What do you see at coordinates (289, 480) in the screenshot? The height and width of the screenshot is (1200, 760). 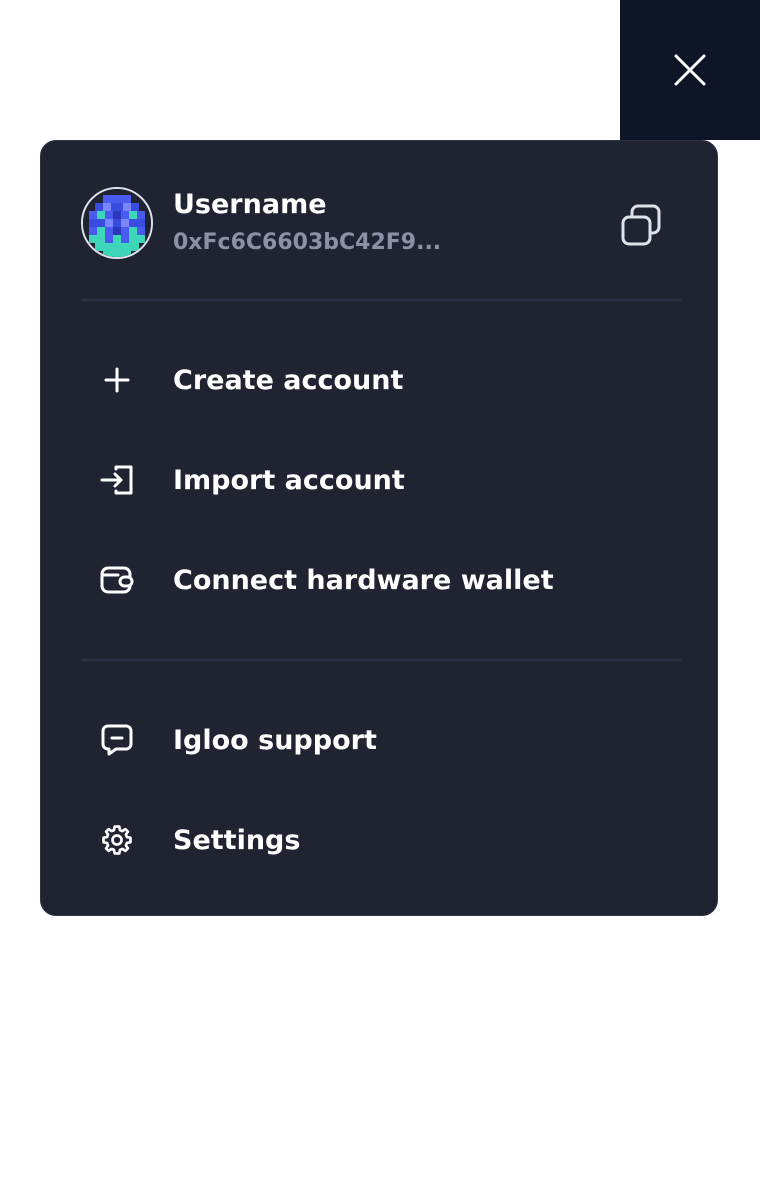 I see `import-account-label: Import account` at bounding box center [289, 480].